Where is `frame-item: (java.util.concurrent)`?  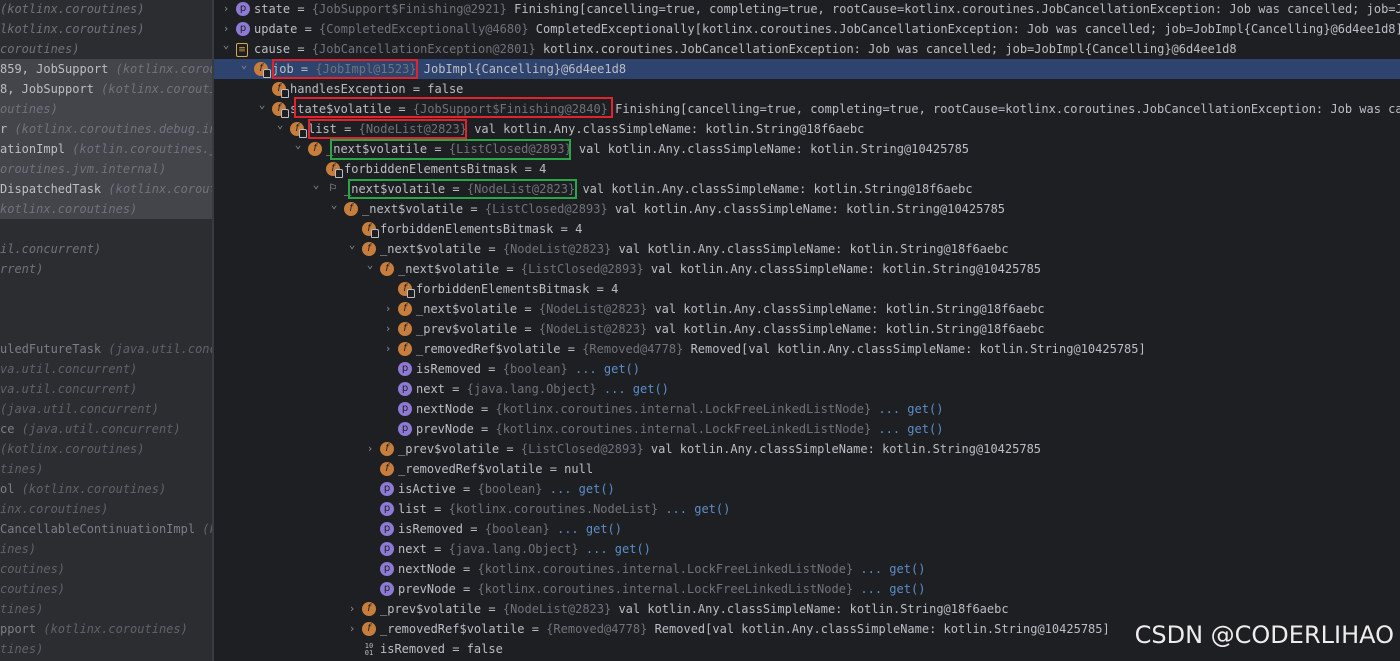
frame-item: (java.util.concurrent) is located at coordinates (106, 409).